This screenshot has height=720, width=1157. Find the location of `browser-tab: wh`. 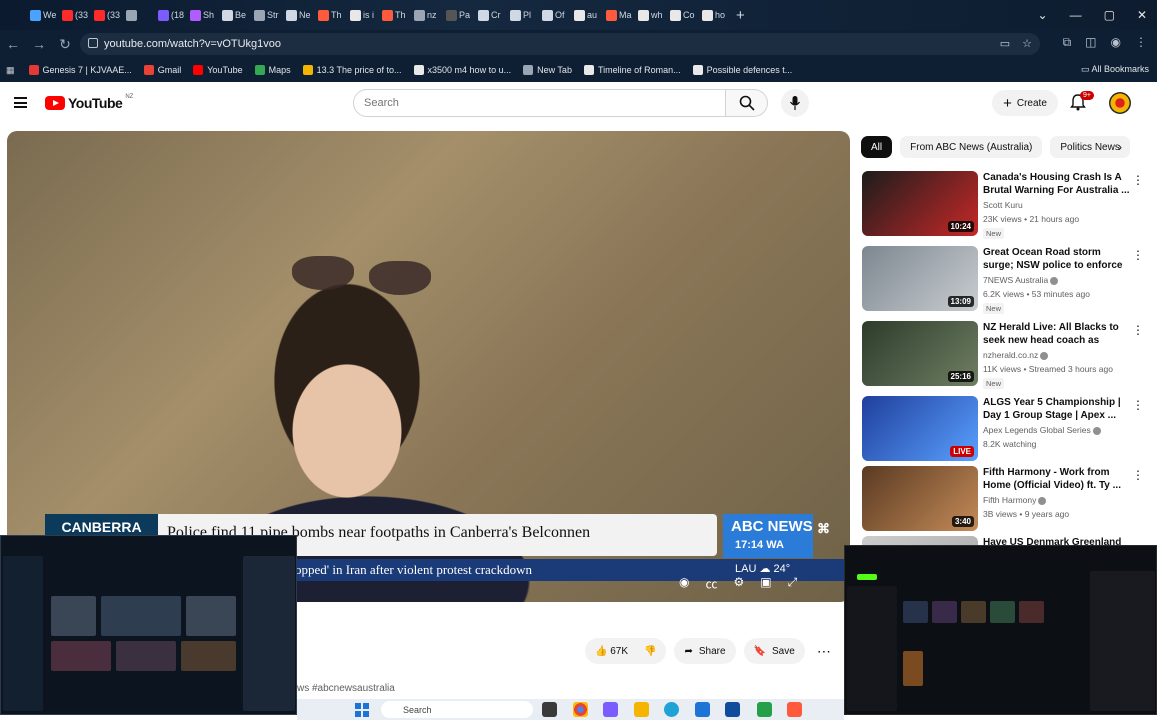

browser-tab: wh is located at coordinates (650, 15).